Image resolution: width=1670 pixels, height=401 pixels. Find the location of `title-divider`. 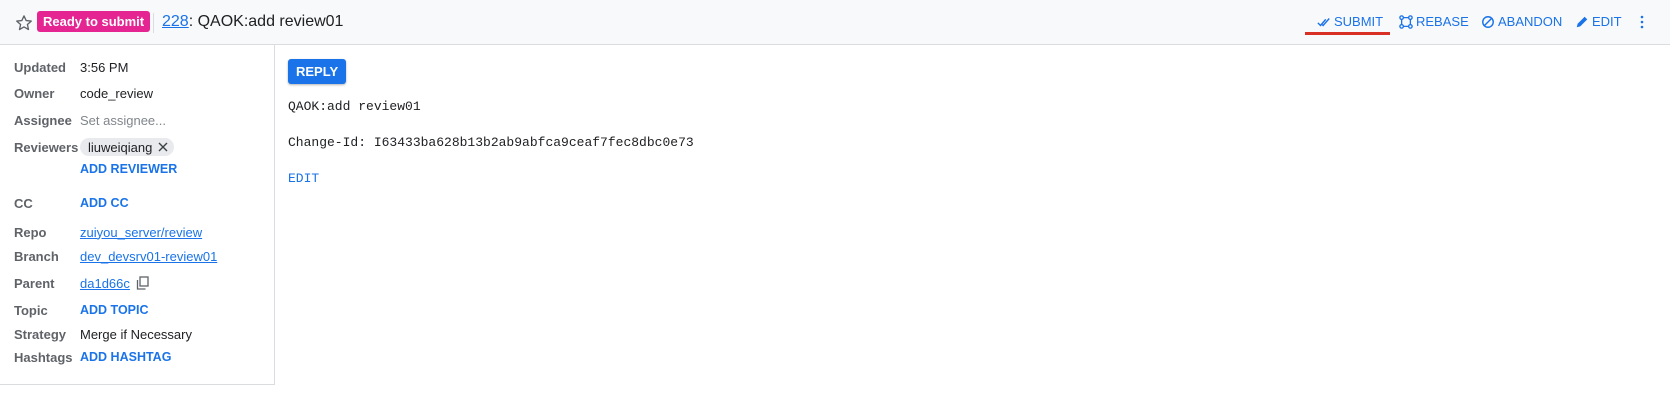

title-divider is located at coordinates (153, 23).